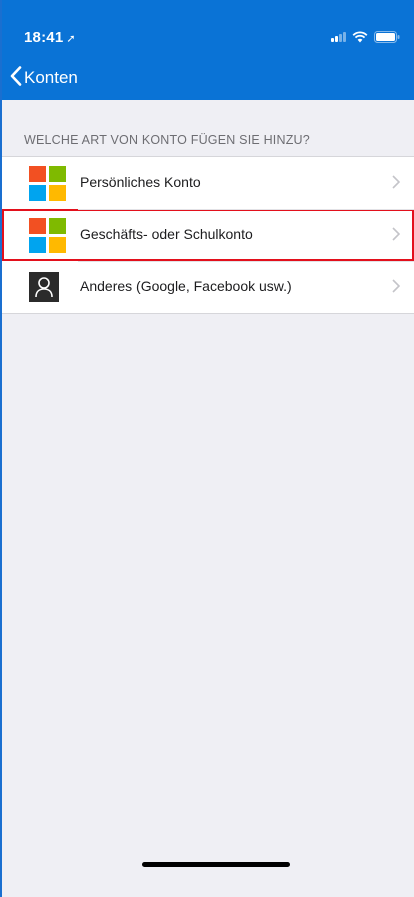 The height and width of the screenshot is (897, 414). What do you see at coordinates (51, 77) in the screenshot?
I see `back-label: Konten` at bounding box center [51, 77].